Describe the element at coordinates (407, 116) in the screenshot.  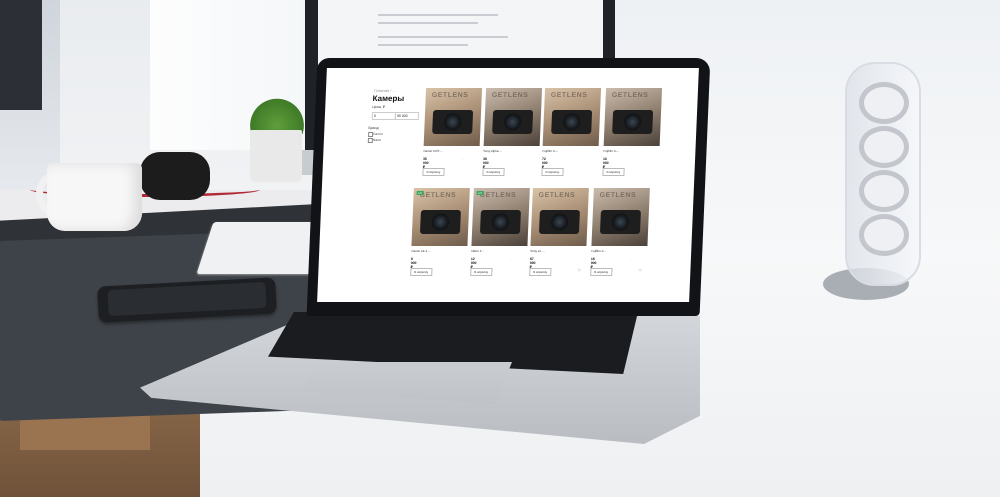
I see `price-to-input: 99 000` at that location.